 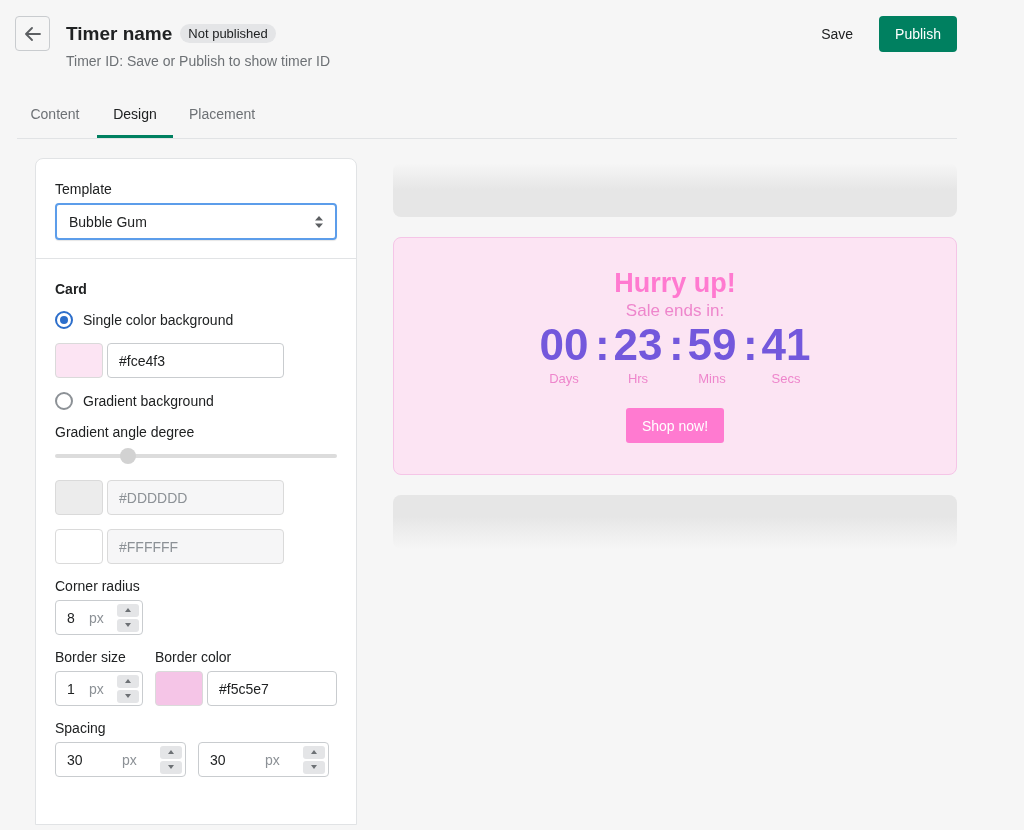 I want to click on color-input: #fce4f3, so click(x=195, y=360).